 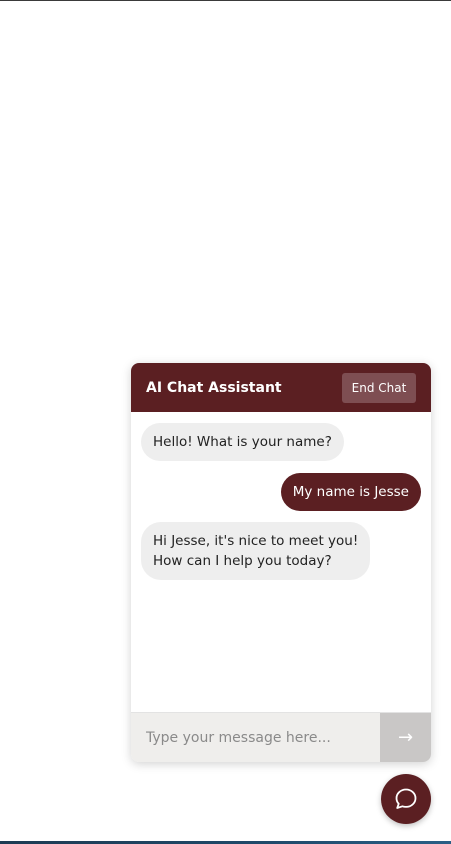 I want to click on chat-header: AI Chat Assistant End Chat, so click(x=281, y=387).